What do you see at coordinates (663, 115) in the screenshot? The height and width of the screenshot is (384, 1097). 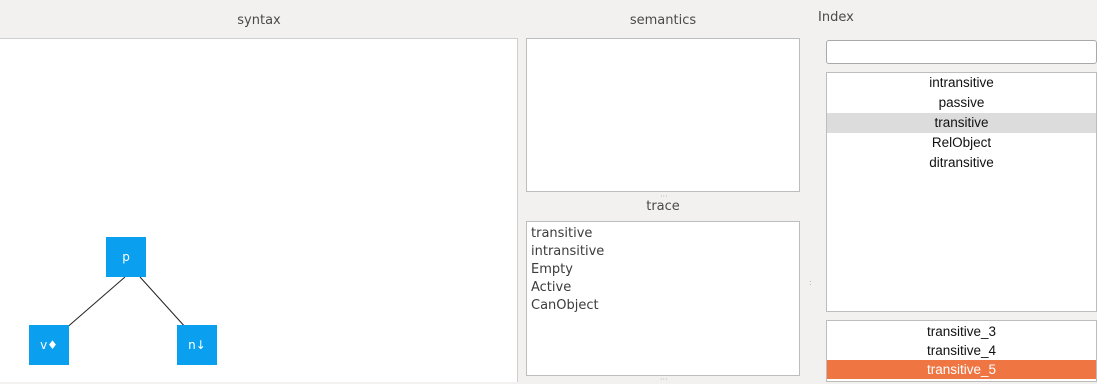 I see `semantics-panel` at bounding box center [663, 115].